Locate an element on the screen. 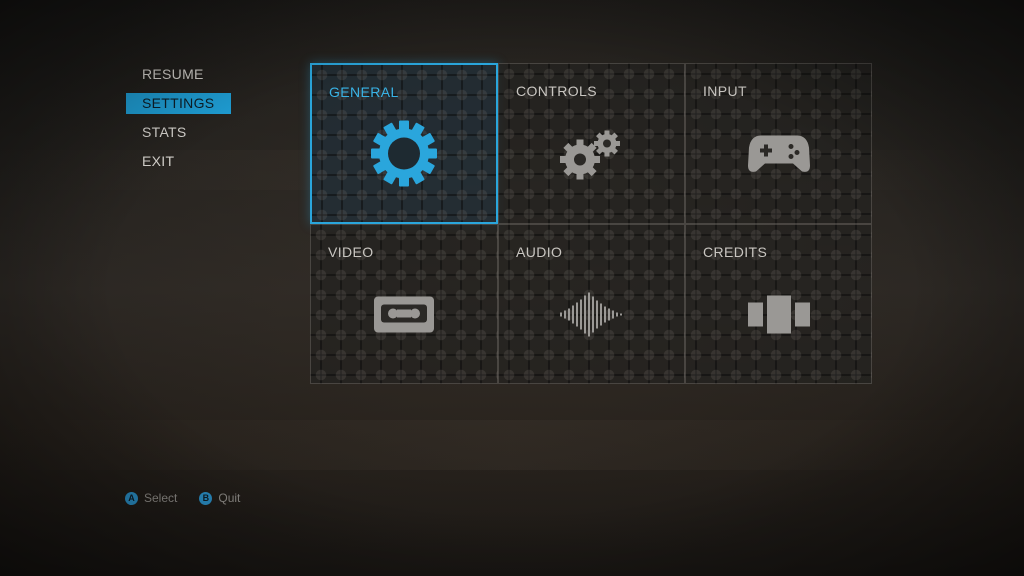 The height and width of the screenshot is (576, 1024). menu-item-settings: SETTINGS is located at coordinates (178, 103).